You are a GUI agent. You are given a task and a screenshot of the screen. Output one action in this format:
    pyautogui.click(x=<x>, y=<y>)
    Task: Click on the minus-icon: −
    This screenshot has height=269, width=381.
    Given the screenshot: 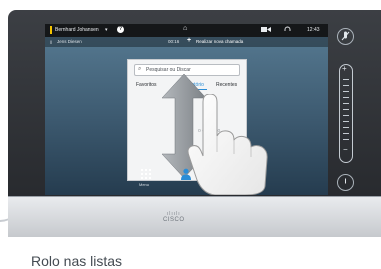 What is the action you would take?
    pyautogui.click(x=345, y=149)
    